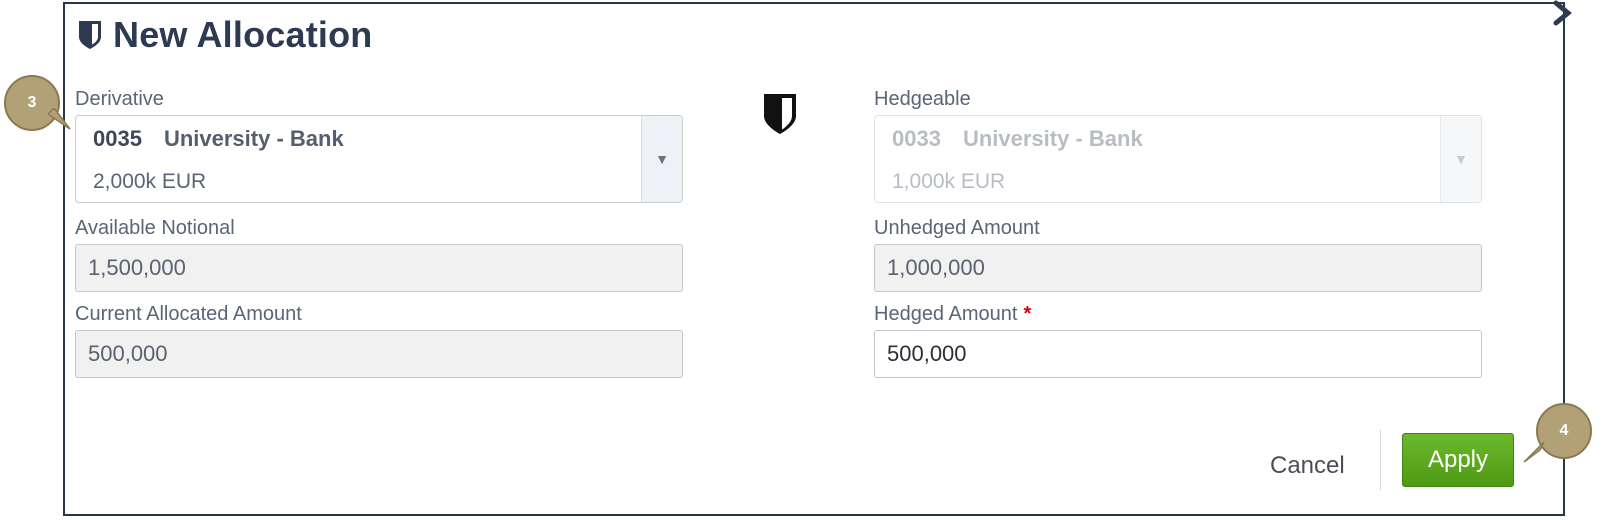  I want to click on hedgeable-select-value: 0033 University - Bank 1,000k EUR, so click(1158, 159).